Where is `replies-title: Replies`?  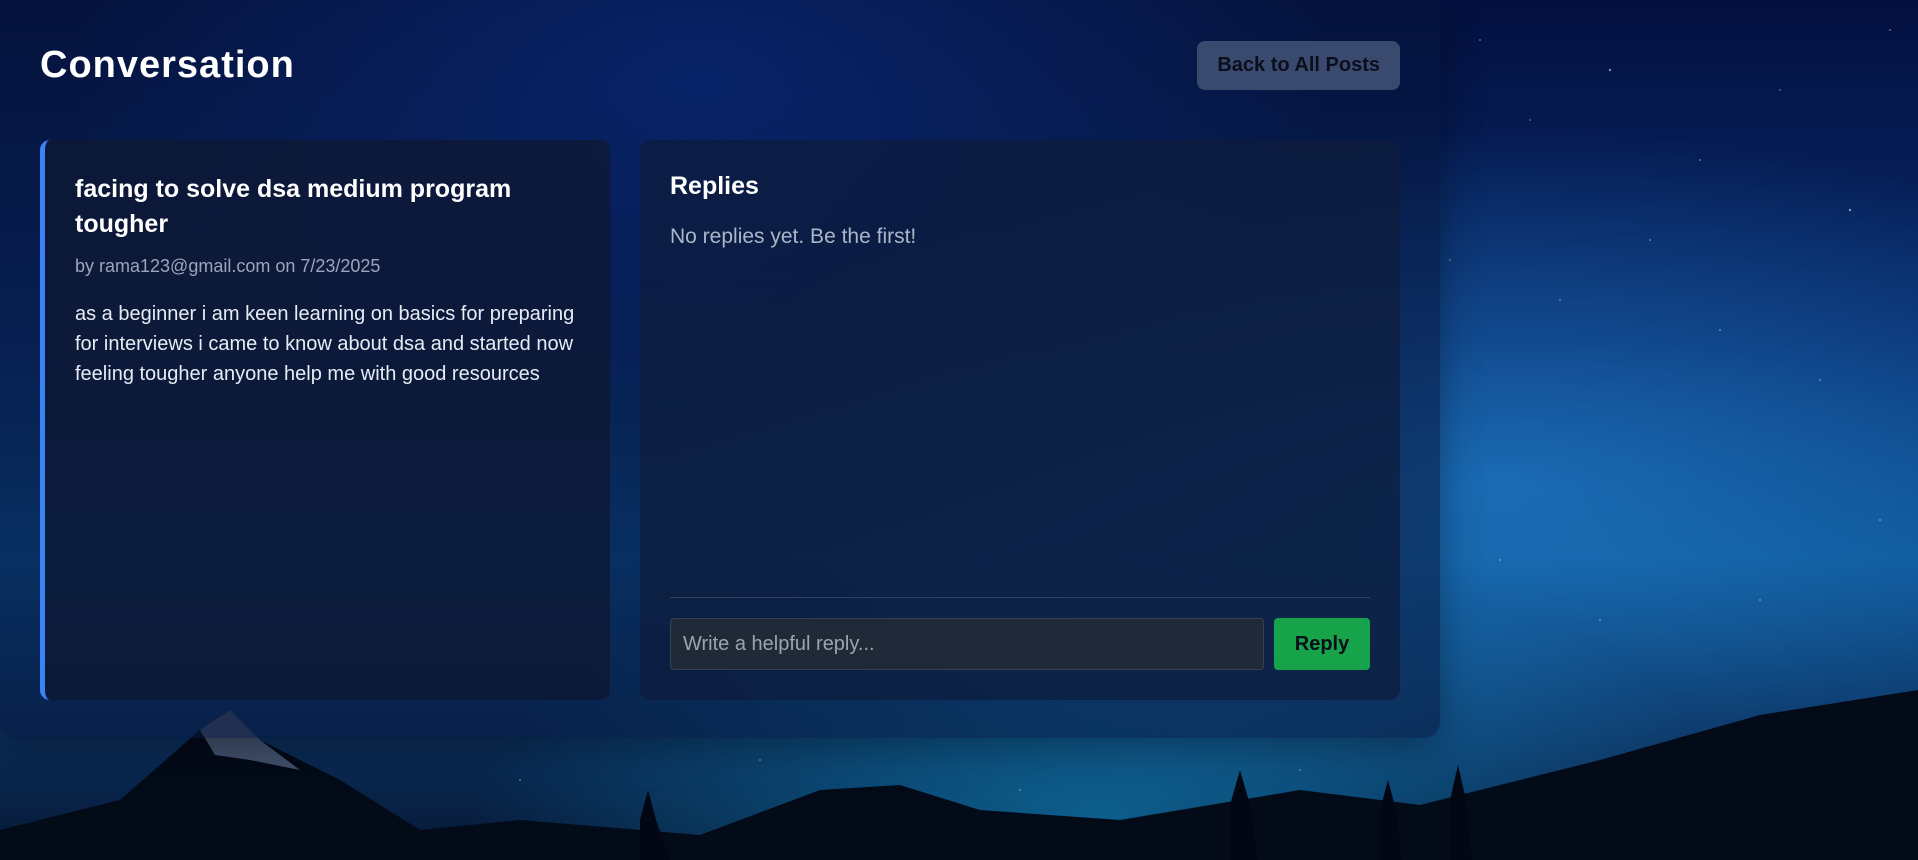
replies-title: Replies is located at coordinates (714, 186).